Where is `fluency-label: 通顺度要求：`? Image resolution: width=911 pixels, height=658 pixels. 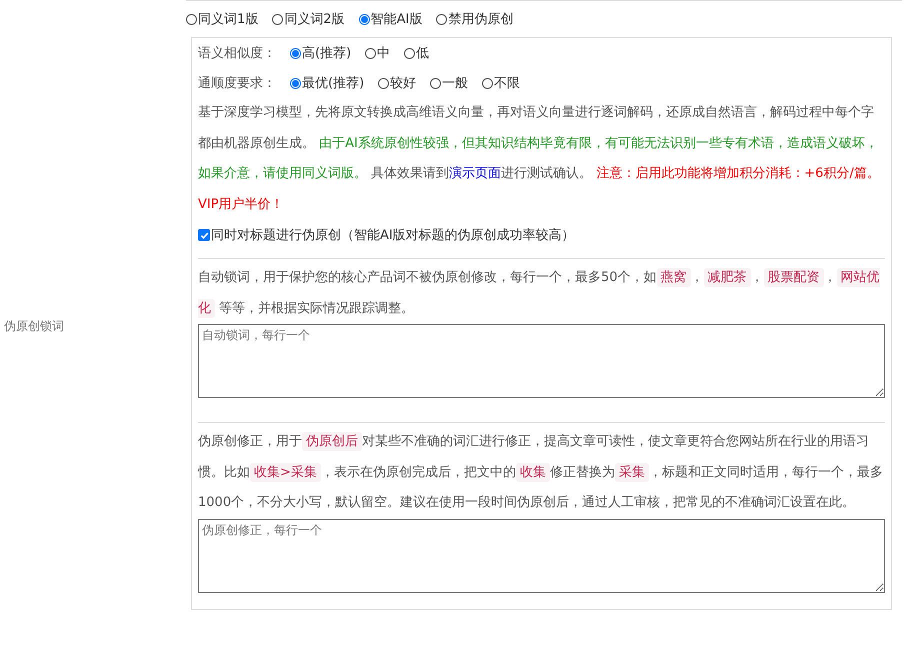
fluency-label: 通顺度要求： is located at coordinates (237, 83).